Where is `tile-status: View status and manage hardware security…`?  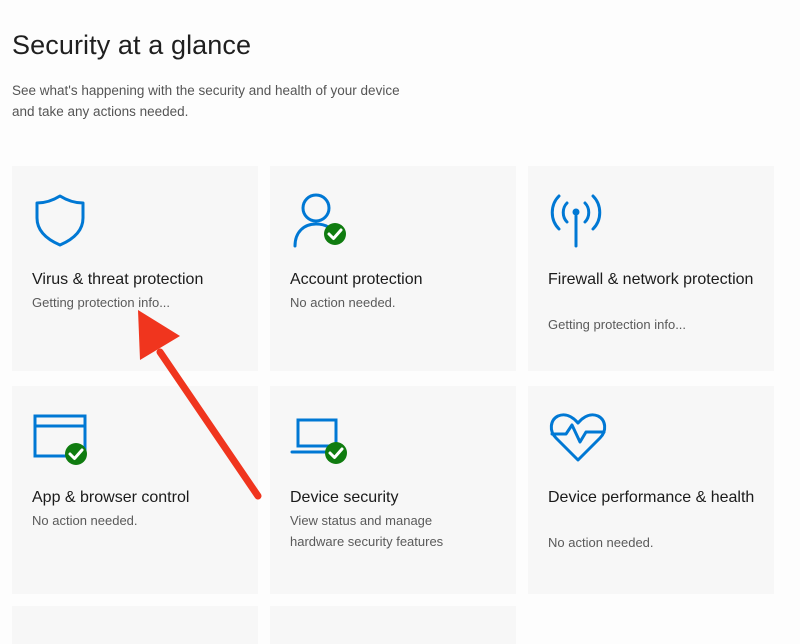
tile-status: View status and manage hardware security… is located at coordinates (367, 531).